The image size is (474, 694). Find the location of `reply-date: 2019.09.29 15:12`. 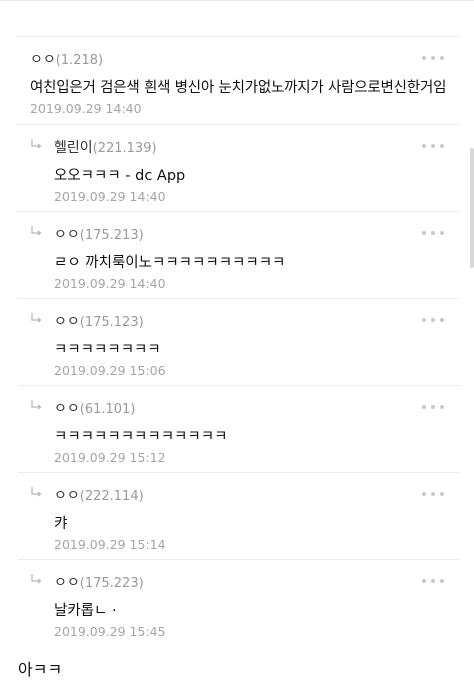

reply-date: 2019.09.29 15:12 is located at coordinates (110, 457).